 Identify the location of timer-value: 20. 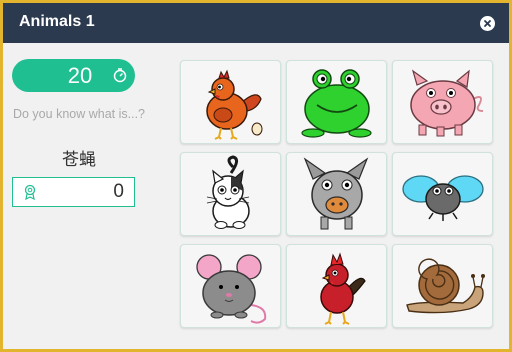
(80, 75).